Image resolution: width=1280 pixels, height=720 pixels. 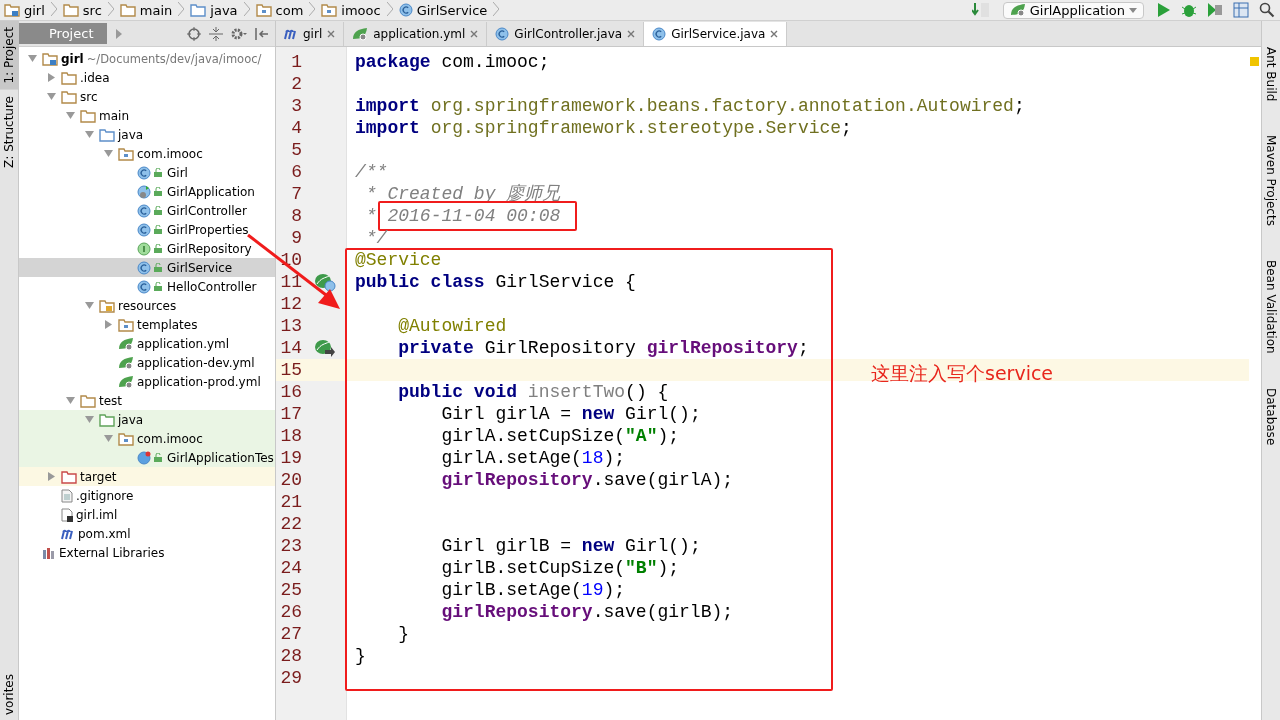 I want to click on tree-item: main, so click(x=147, y=115).